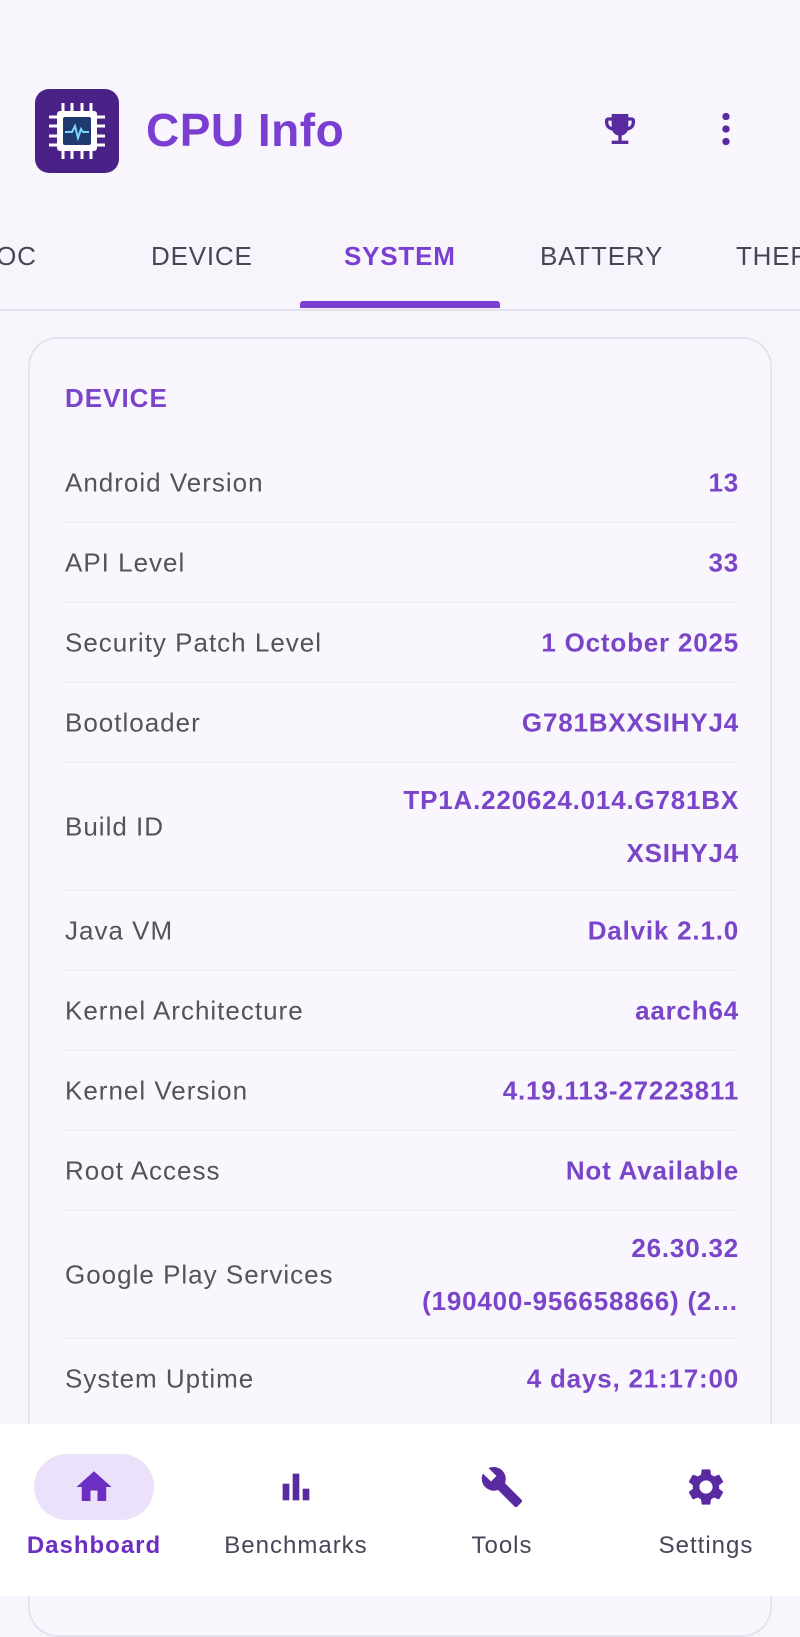 Image resolution: width=800 pixels, height=1637 pixels. What do you see at coordinates (402, 827) in the screenshot?
I see `info-row: Build ID TP1A.220624.014.G781BXXSIHYJ4` at bounding box center [402, 827].